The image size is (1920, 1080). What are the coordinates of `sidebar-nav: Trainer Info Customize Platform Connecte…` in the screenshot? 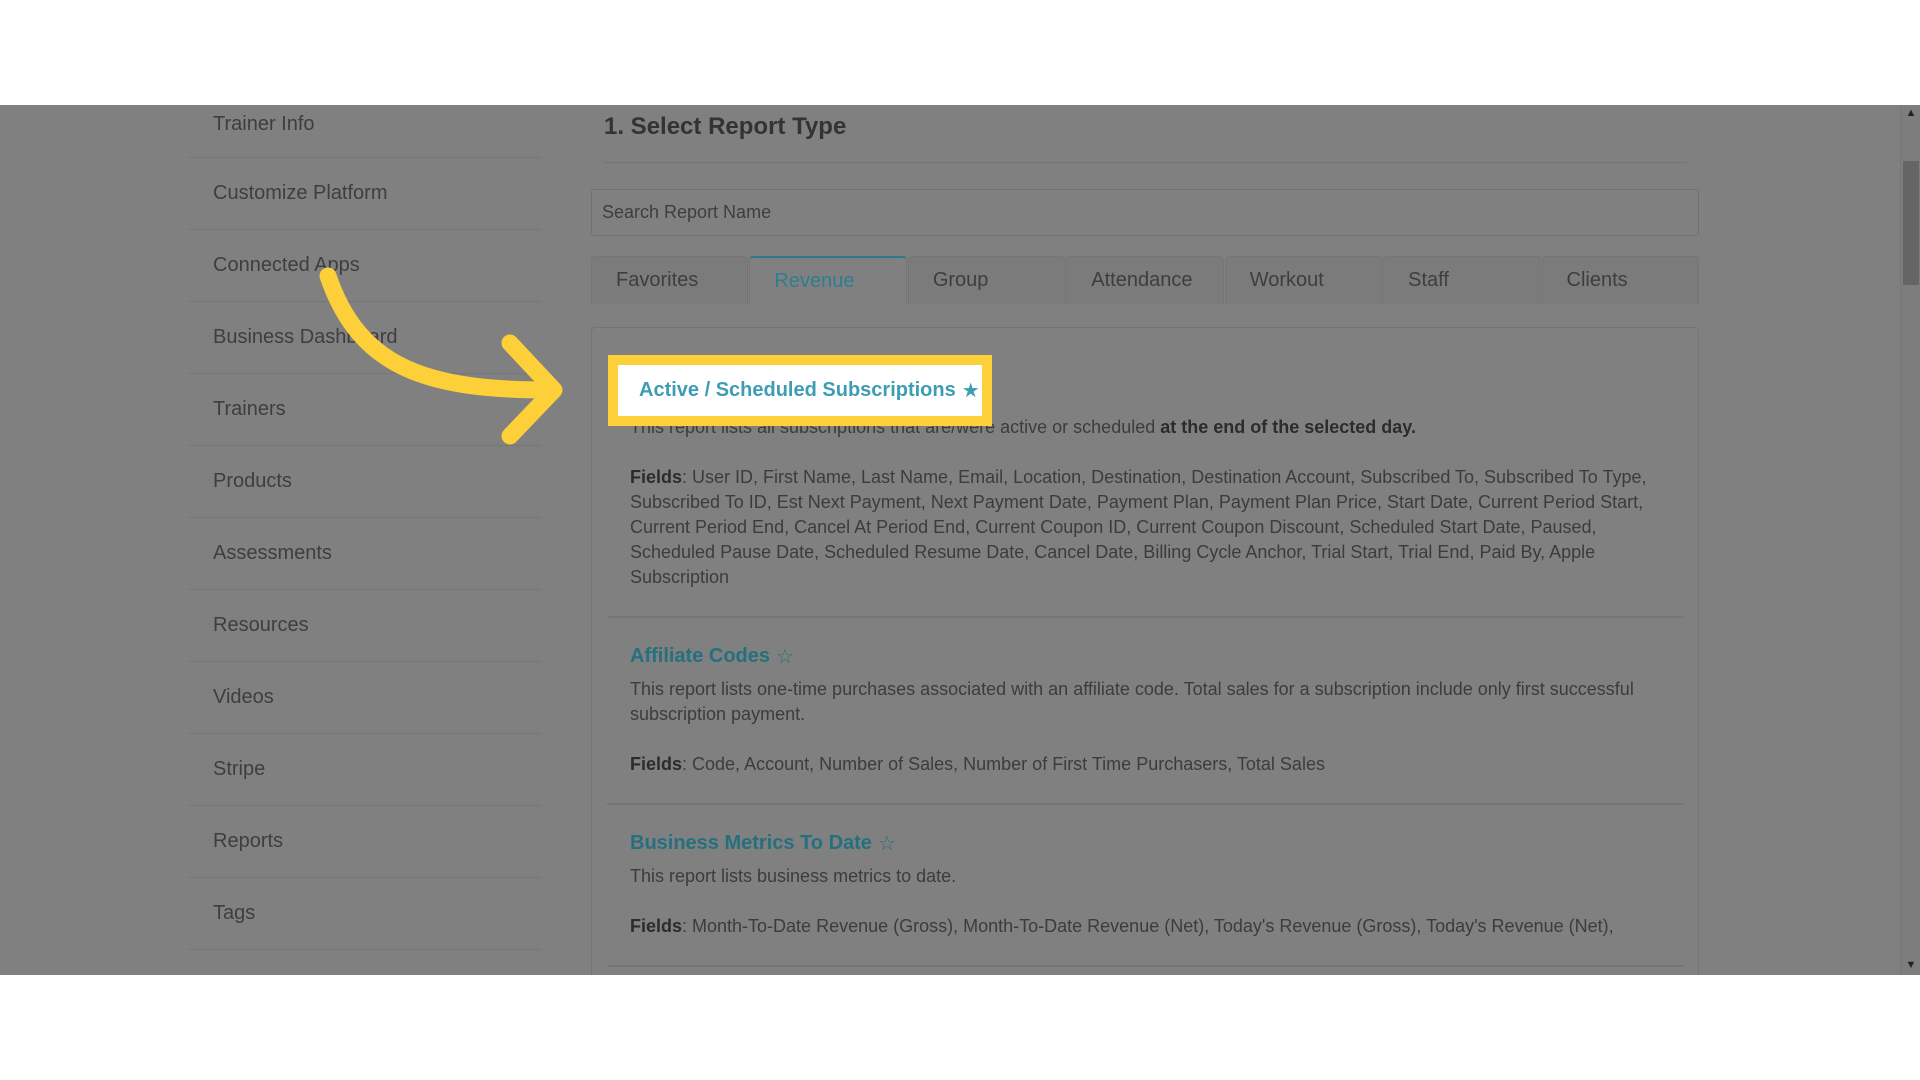 It's located at (365, 527).